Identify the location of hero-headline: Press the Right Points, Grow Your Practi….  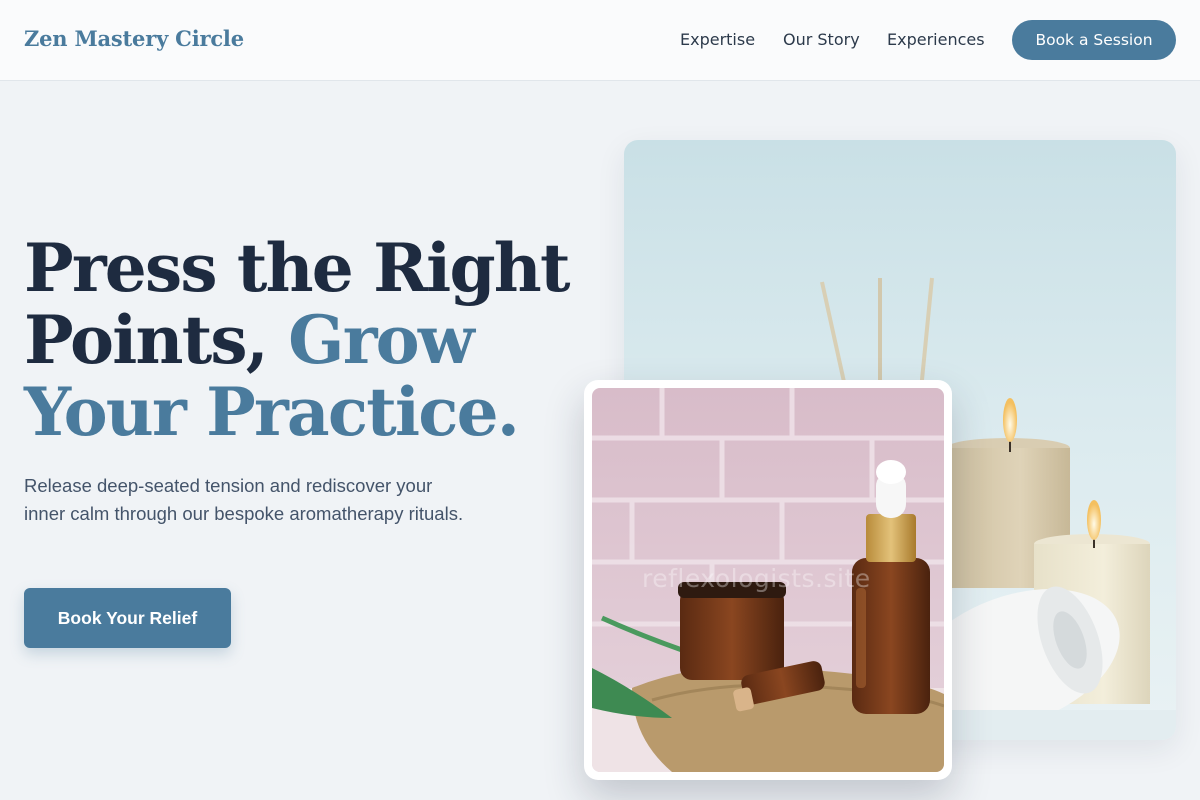
(314, 340).